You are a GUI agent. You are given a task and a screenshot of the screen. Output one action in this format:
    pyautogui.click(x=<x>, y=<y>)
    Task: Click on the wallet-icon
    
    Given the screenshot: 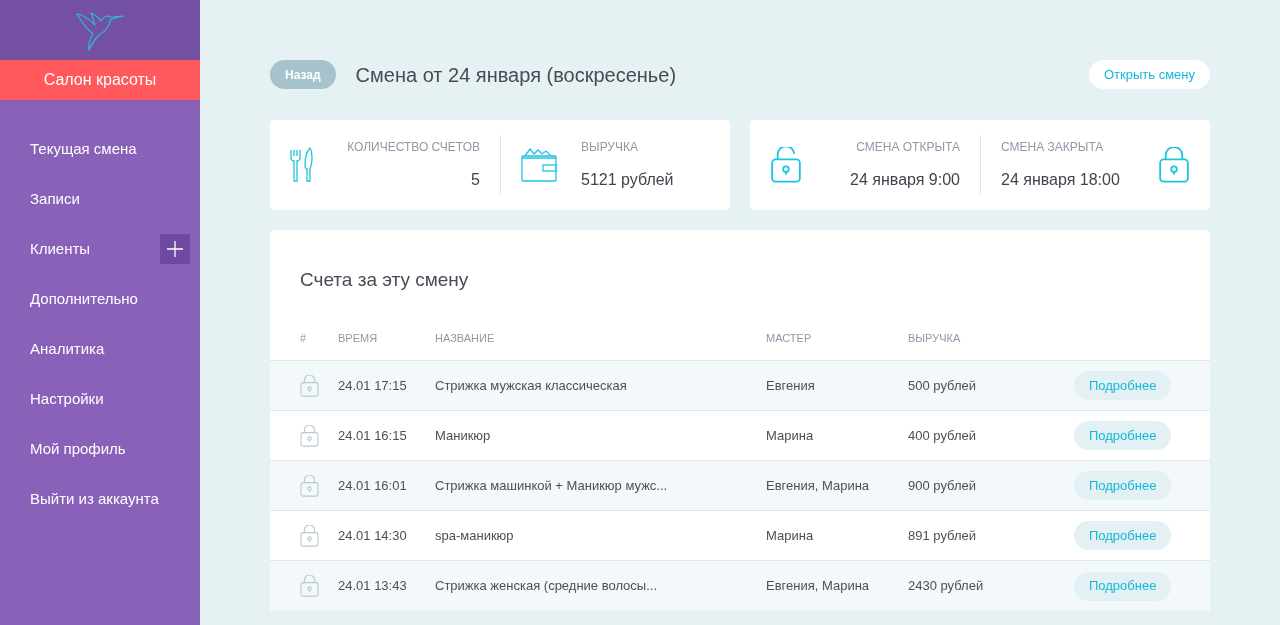 What is the action you would take?
    pyautogui.click(x=539, y=165)
    